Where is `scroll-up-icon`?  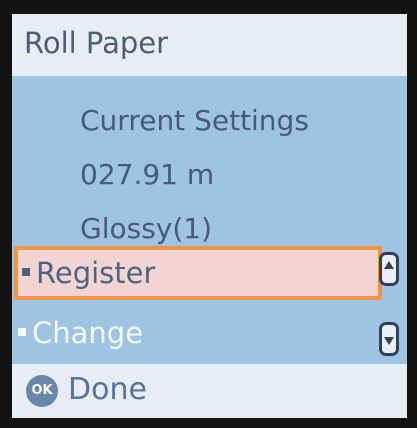
scroll-up-icon is located at coordinates (389, 269).